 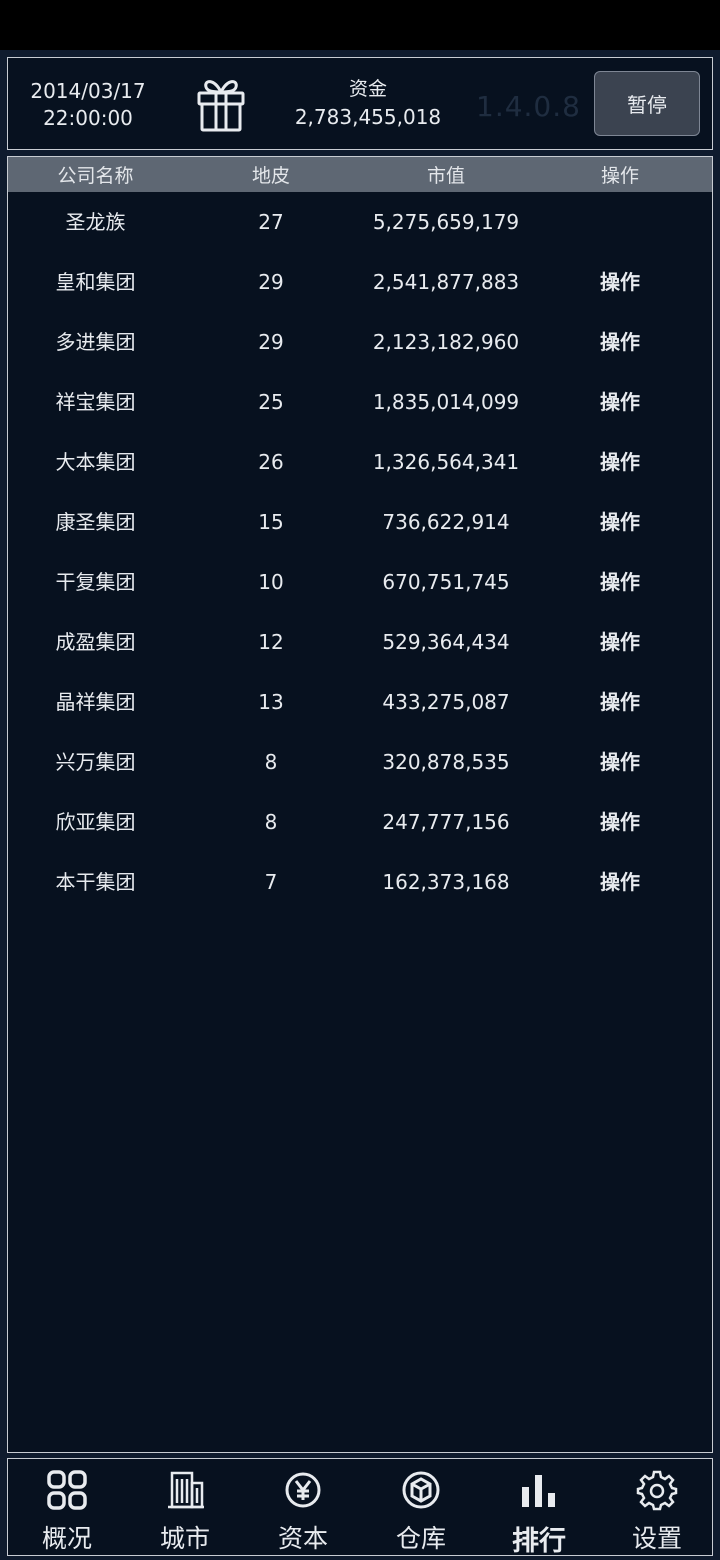 I want to click on nav-label: 设置, so click(x=656, y=1538).